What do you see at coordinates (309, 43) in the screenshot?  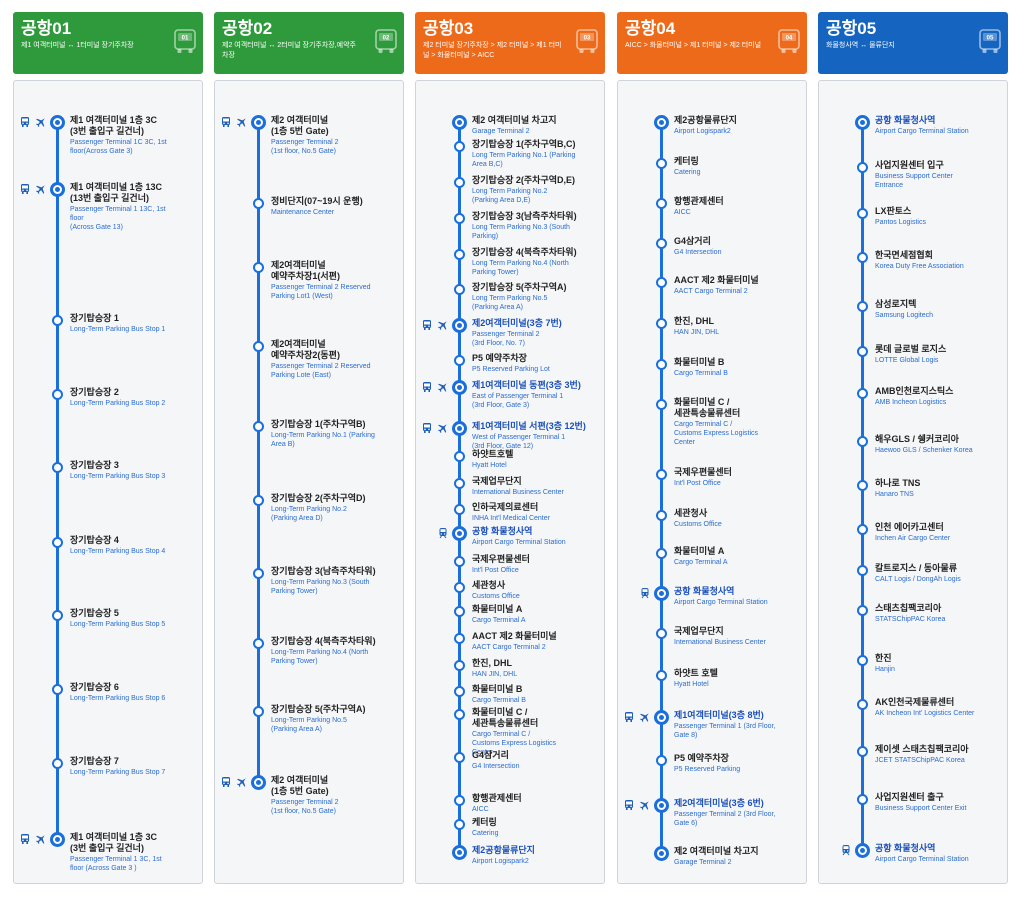 I see `route-header: 공항02 제2 여객터미널 ↔ 2터미널 장기주차장,예약주차장 02` at bounding box center [309, 43].